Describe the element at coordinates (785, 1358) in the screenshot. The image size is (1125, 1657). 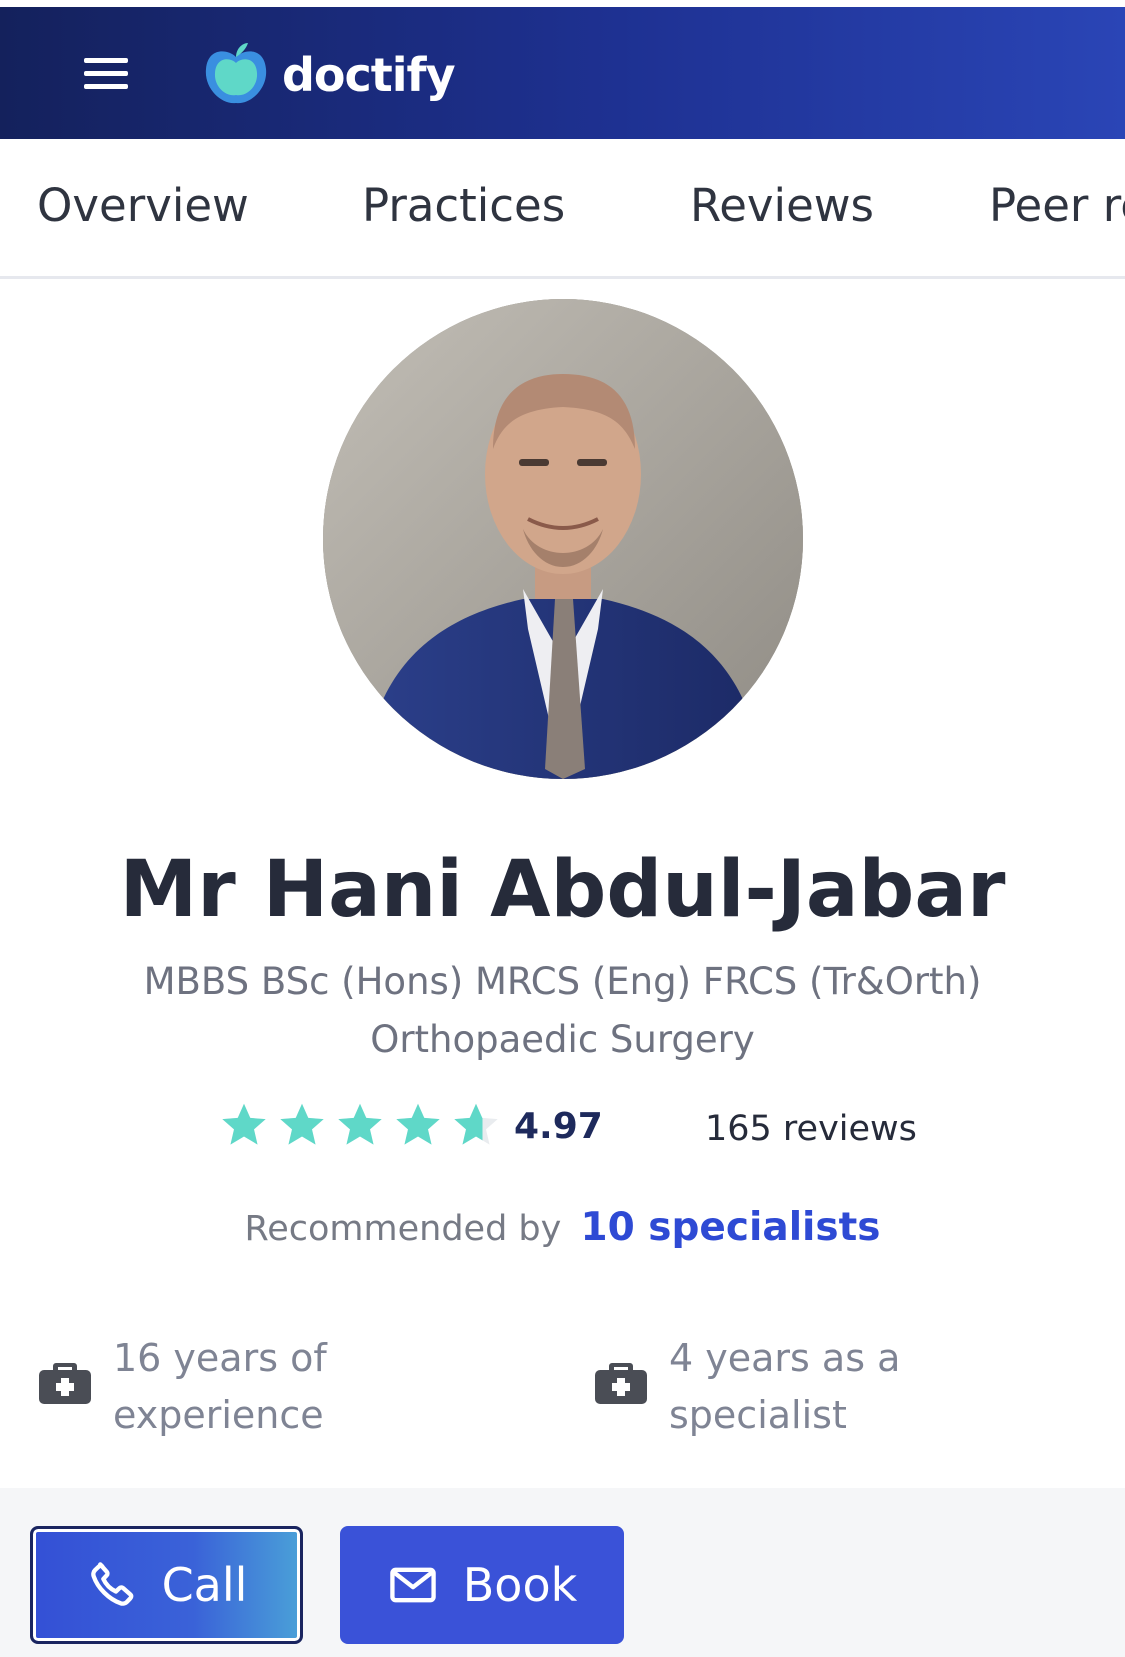
I see `specialist-line1: 4 years as a` at that location.